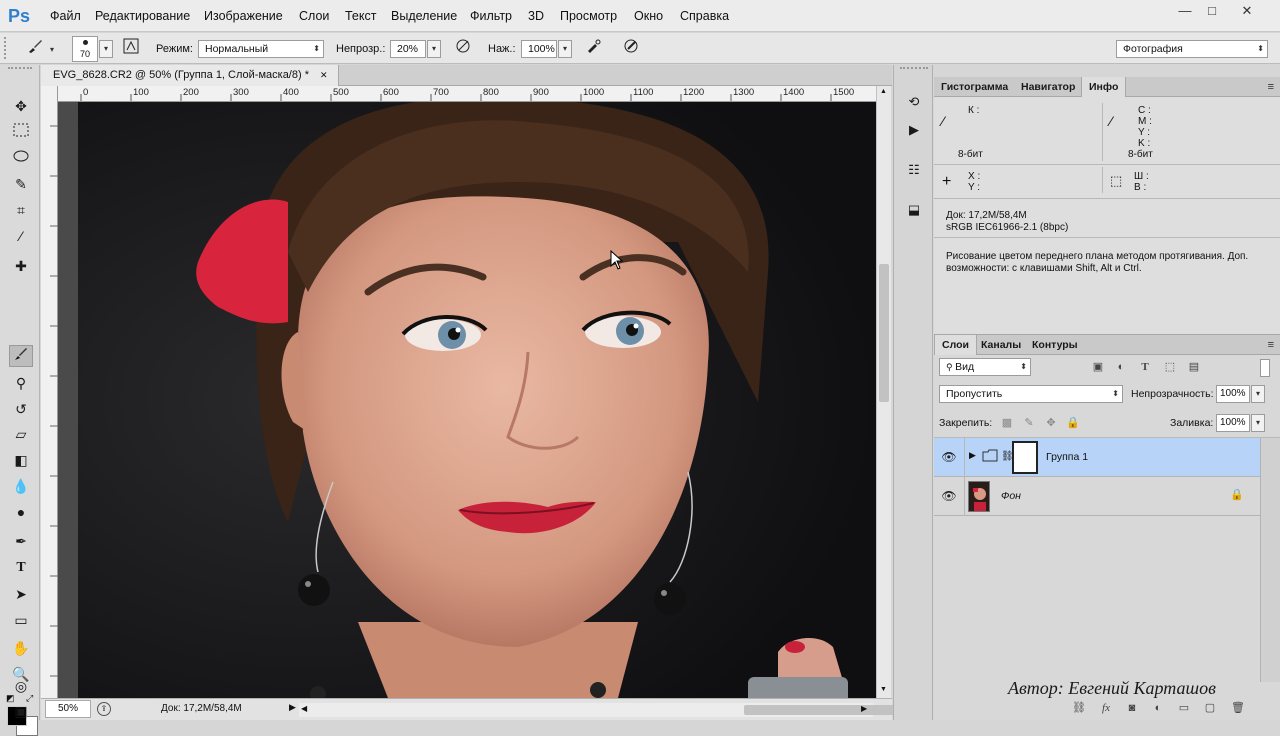 This screenshot has width=1280, height=736. What do you see at coordinates (65, 16) in the screenshot?
I see `menu-file: Файл` at bounding box center [65, 16].